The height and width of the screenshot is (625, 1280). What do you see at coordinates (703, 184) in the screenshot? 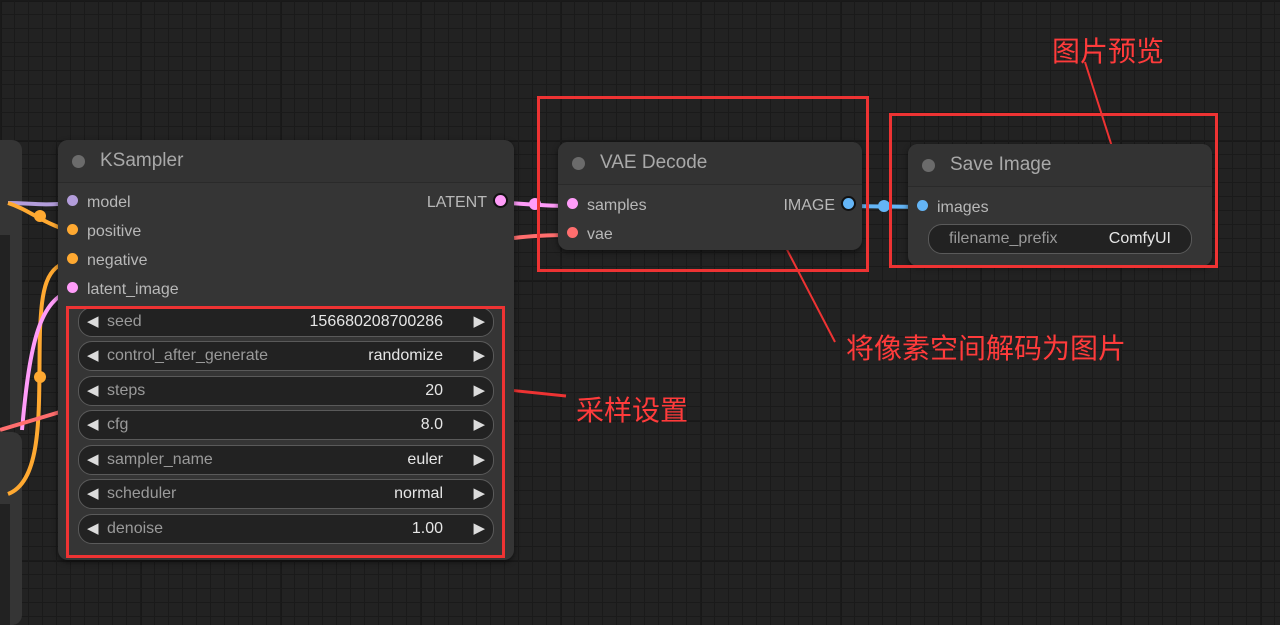
I see `highlight-box-vae-decode` at bounding box center [703, 184].